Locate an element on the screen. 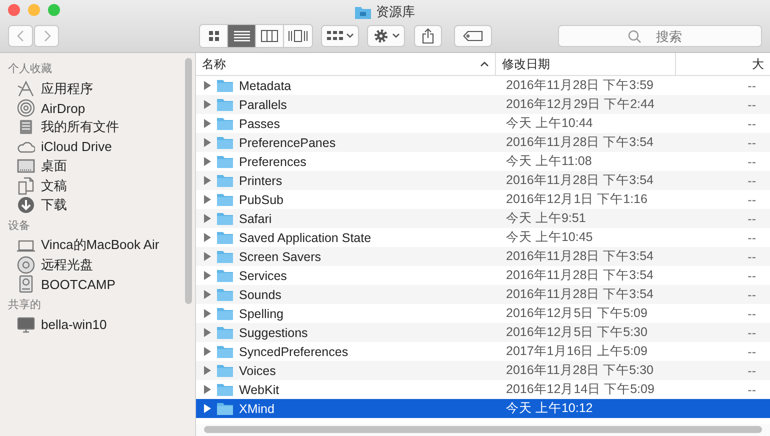 This screenshot has height=436, width=770. view-mode-control is located at coordinates (256, 36).